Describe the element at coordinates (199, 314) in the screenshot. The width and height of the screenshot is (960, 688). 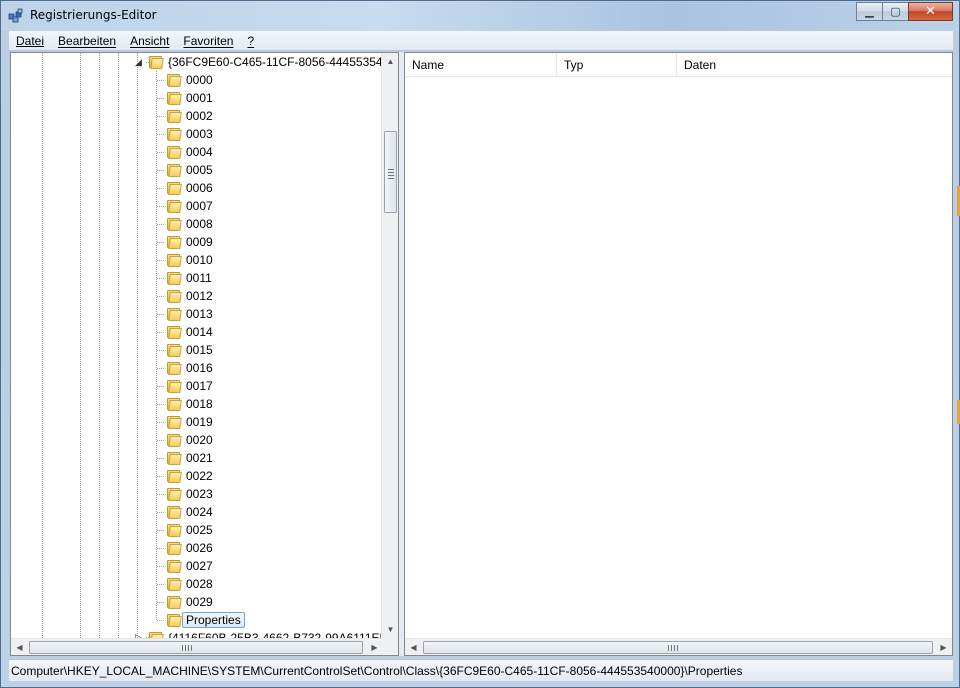
I see `tree-node-label: 0013` at that location.